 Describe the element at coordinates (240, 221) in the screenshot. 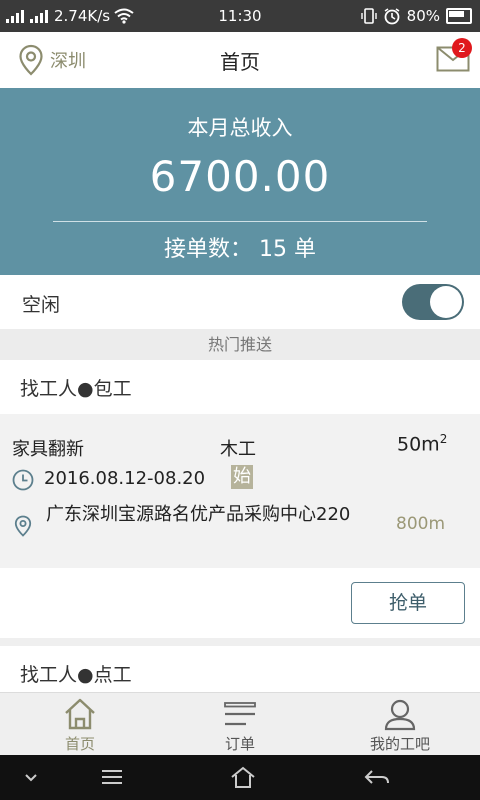

I see `banner-divider` at that location.